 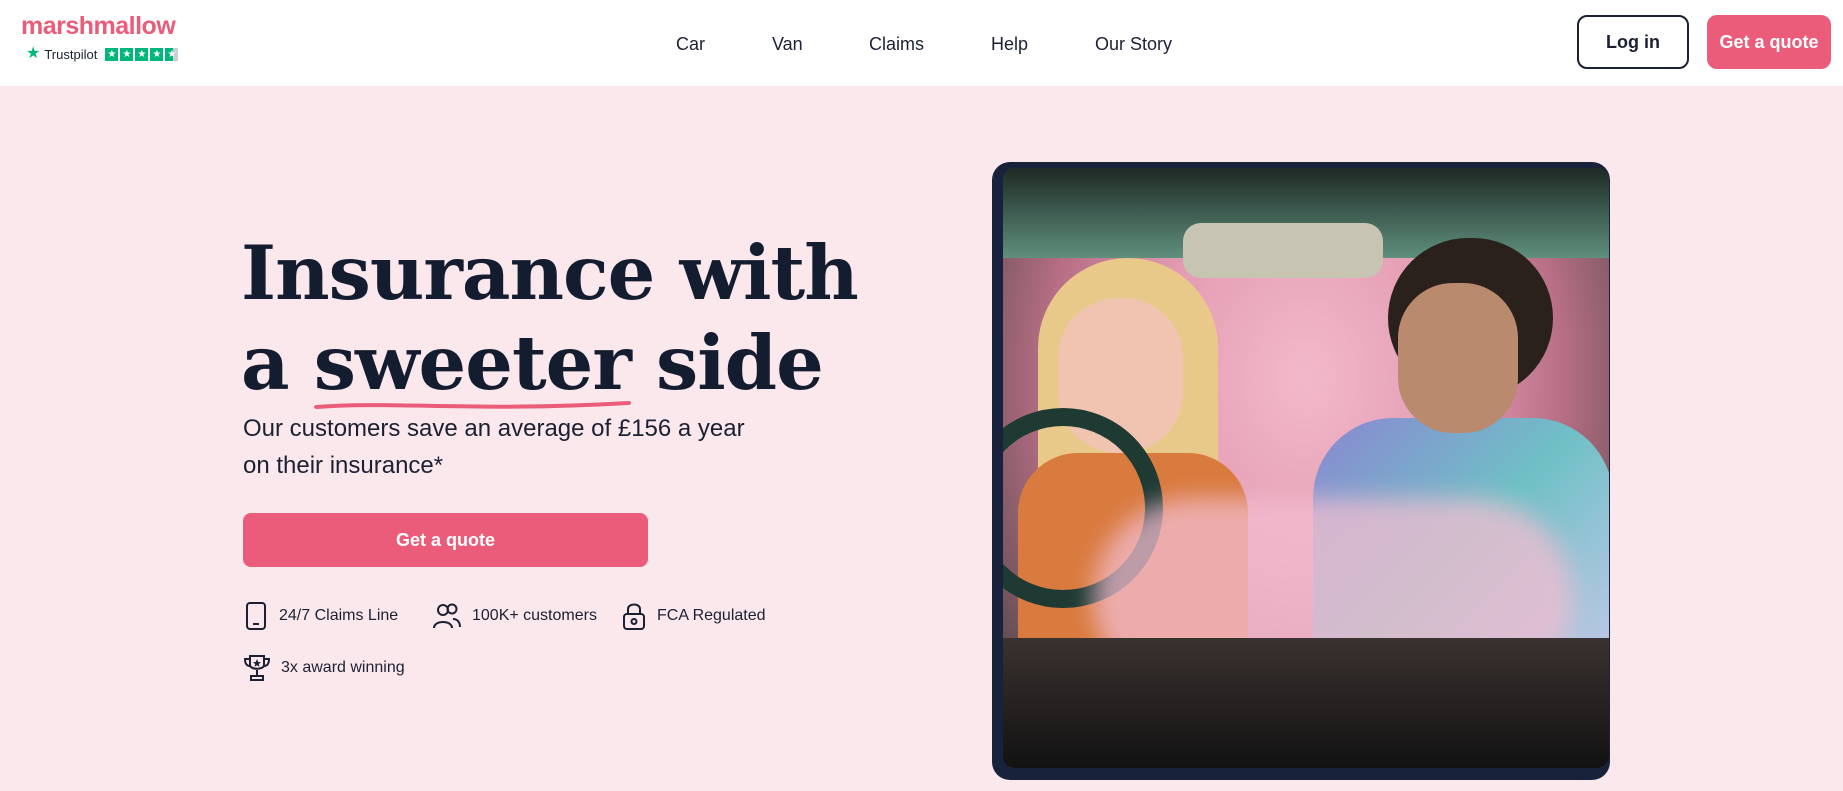 I want to click on hero-title-line2: a sweeter side, so click(x=549, y=363).